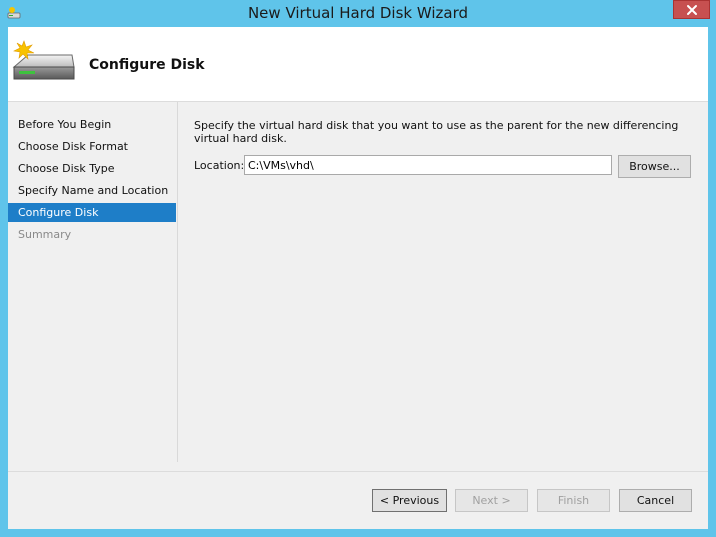 This screenshot has height=537, width=716. What do you see at coordinates (45, 234) in the screenshot?
I see `nav-item-summary: Summary` at bounding box center [45, 234].